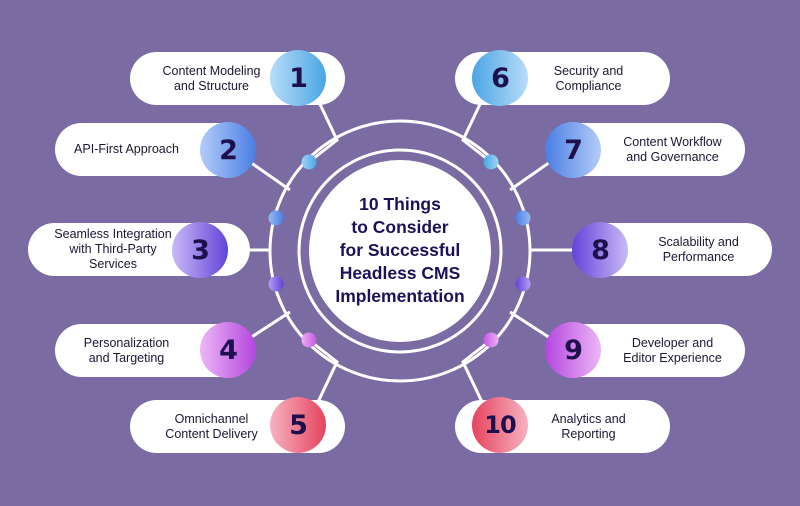  What do you see at coordinates (400, 226) in the screenshot?
I see `title-line: to Consider` at bounding box center [400, 226].